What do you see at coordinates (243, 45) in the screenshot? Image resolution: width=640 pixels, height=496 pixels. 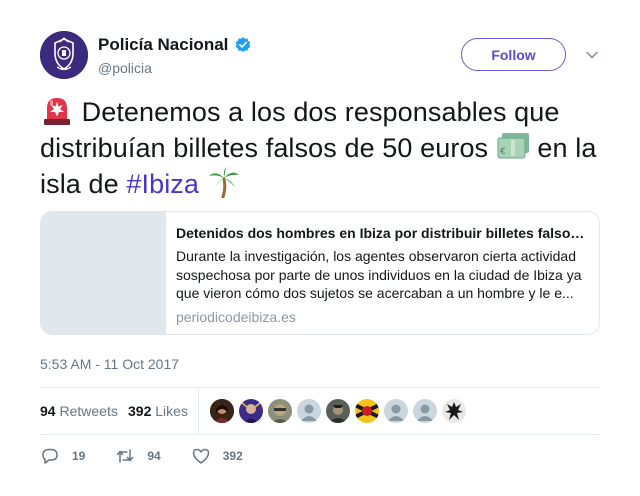 I see `verified-badge-icon` at bounding box center [243, 45].